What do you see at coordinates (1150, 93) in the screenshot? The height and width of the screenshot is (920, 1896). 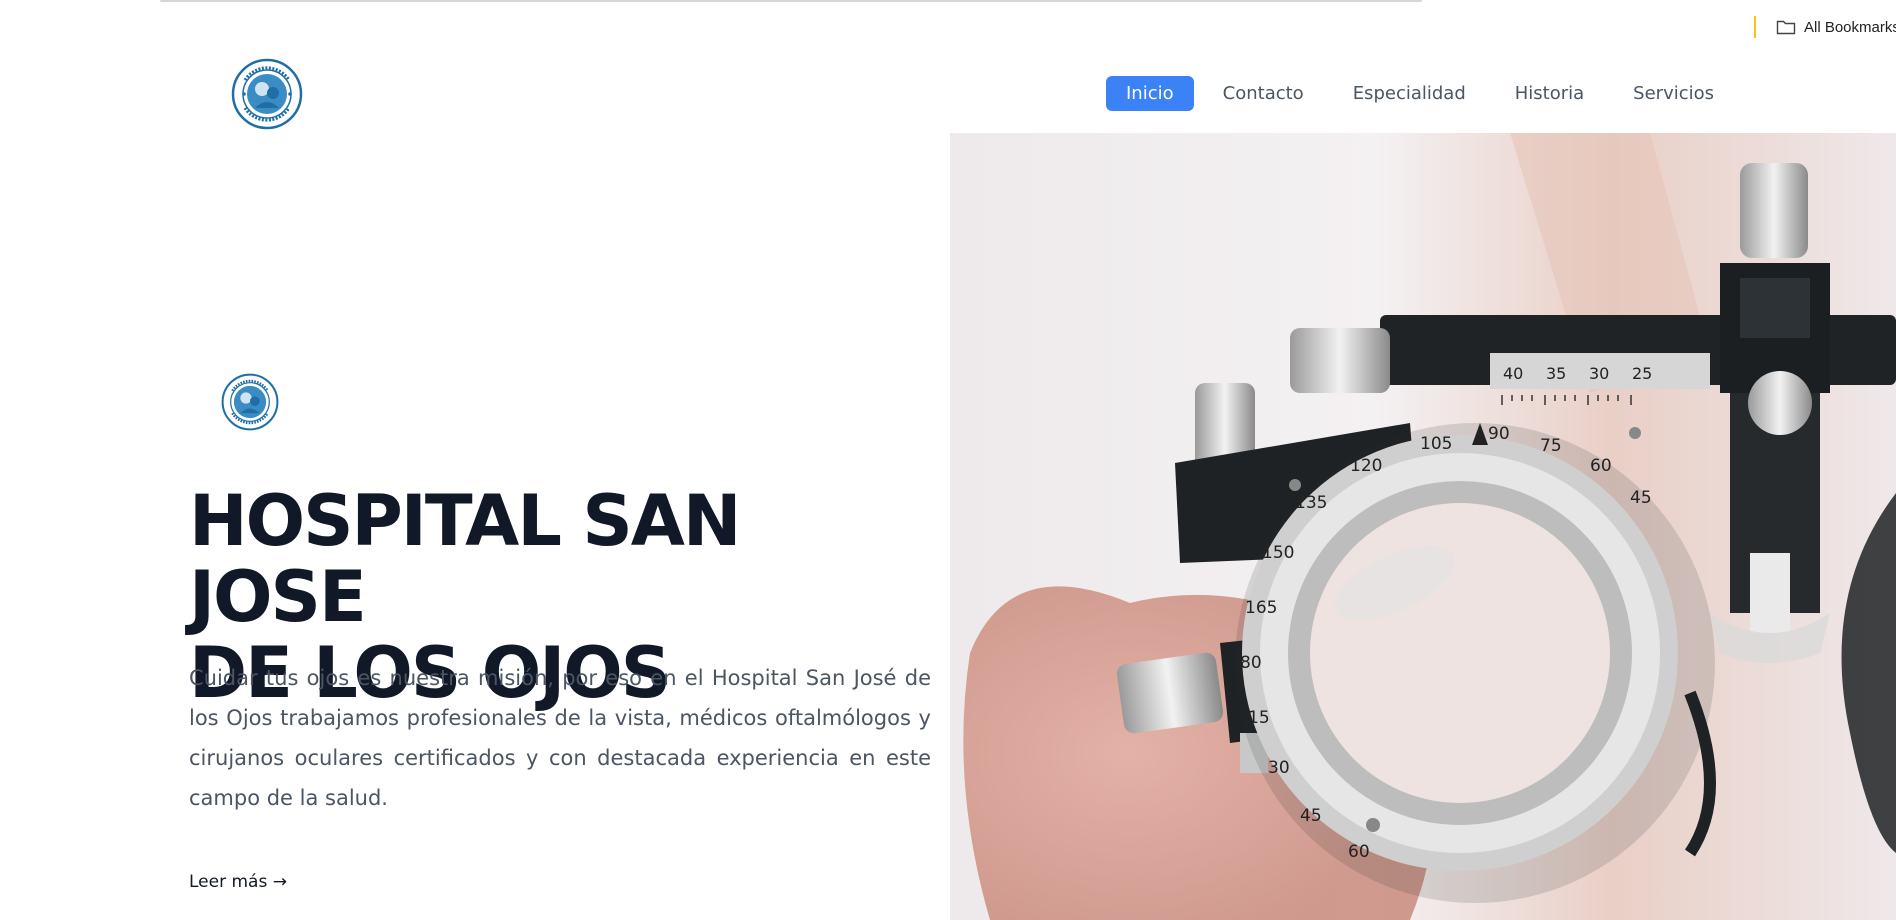 I see `nav-inicio: Inicio` at bounding box center [1150, 93].